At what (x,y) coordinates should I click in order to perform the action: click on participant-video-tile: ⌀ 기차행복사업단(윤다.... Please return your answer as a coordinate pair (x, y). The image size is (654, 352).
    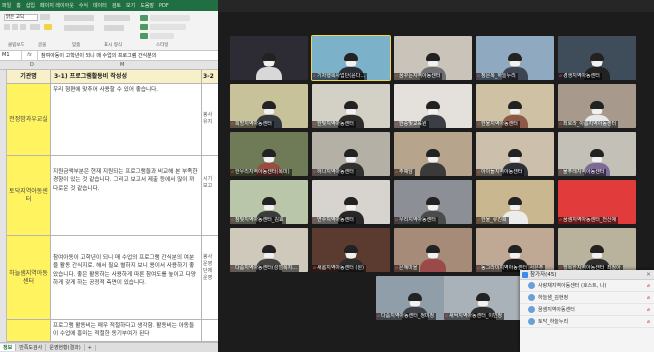
    Looking at the image, I should click on (351, 58).